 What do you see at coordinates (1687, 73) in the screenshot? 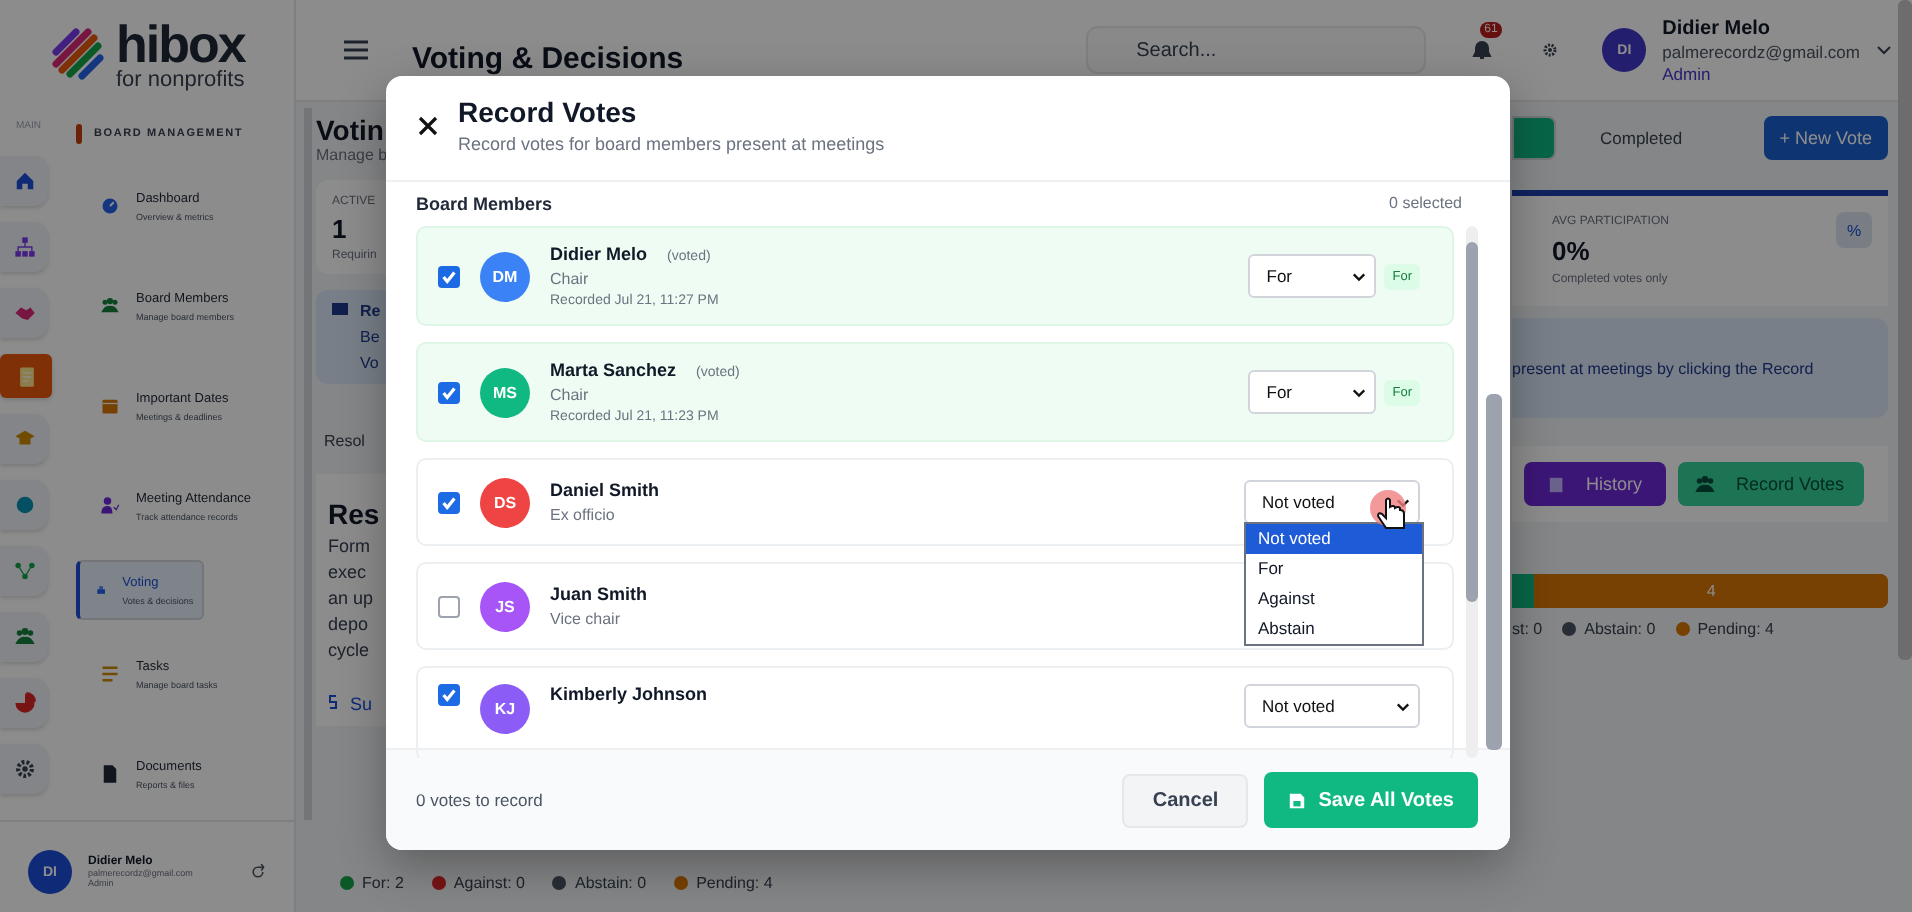
I see `user-role: Admin` at bounding box center [1687, 73].